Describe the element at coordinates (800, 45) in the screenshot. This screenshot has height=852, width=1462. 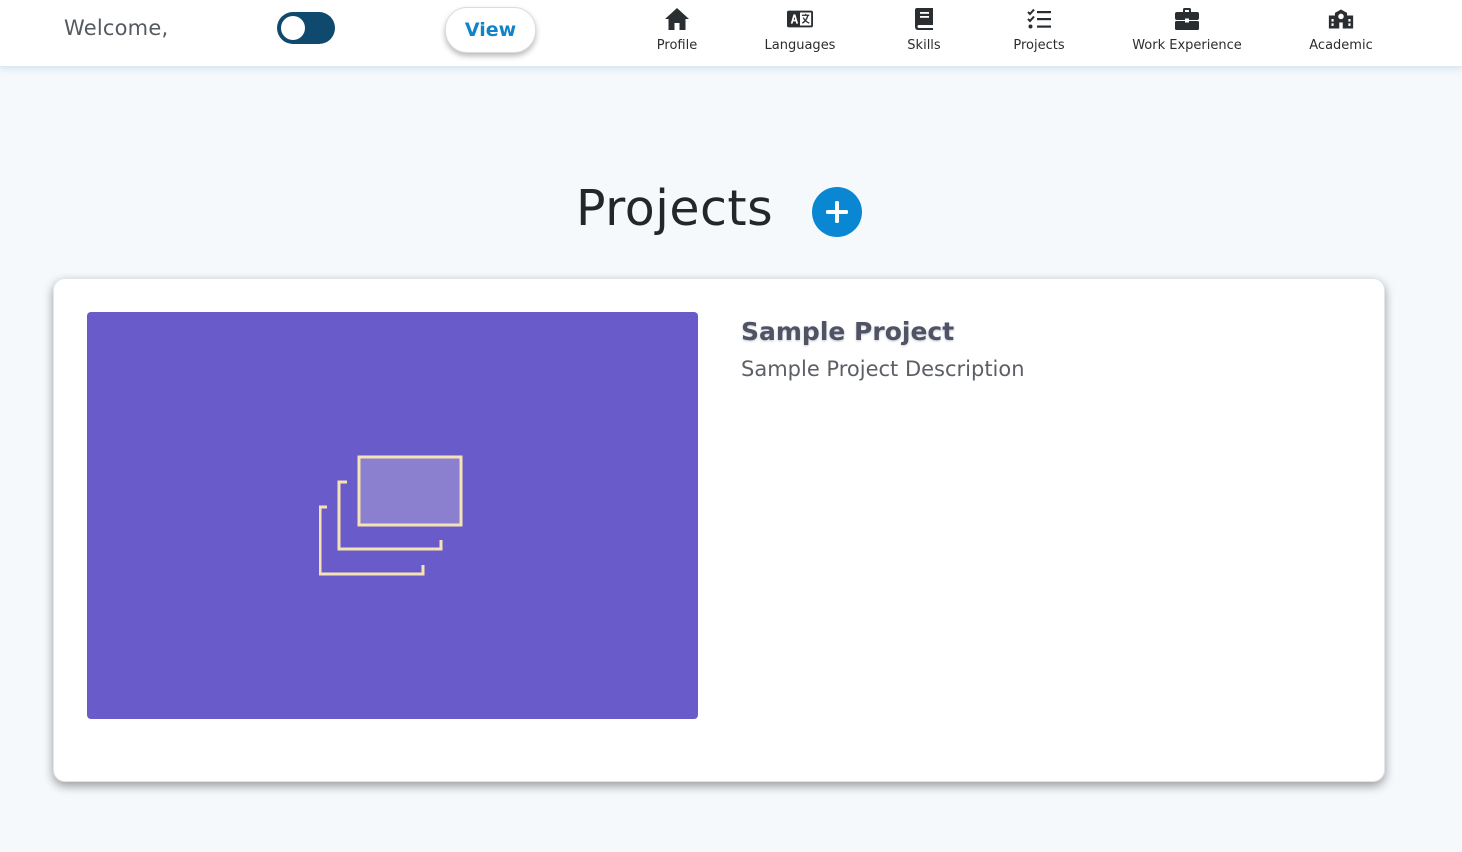
I see `nav-label-languages: Languages` at that location.